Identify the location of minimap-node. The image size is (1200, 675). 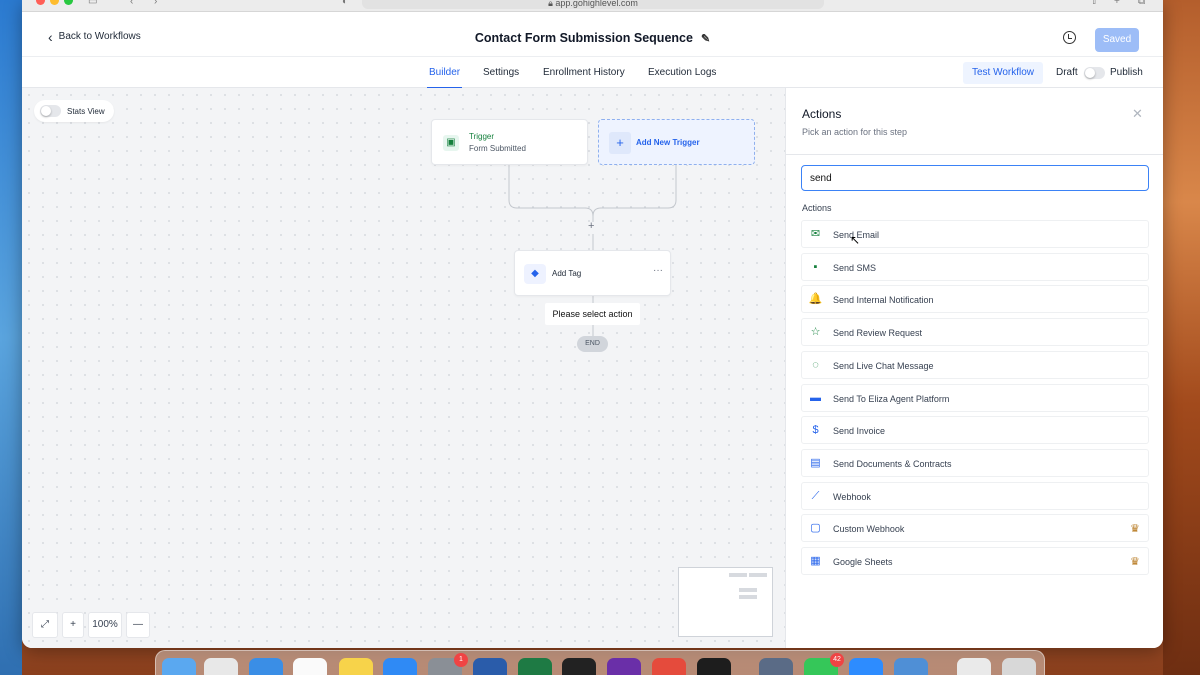
(758, 575).